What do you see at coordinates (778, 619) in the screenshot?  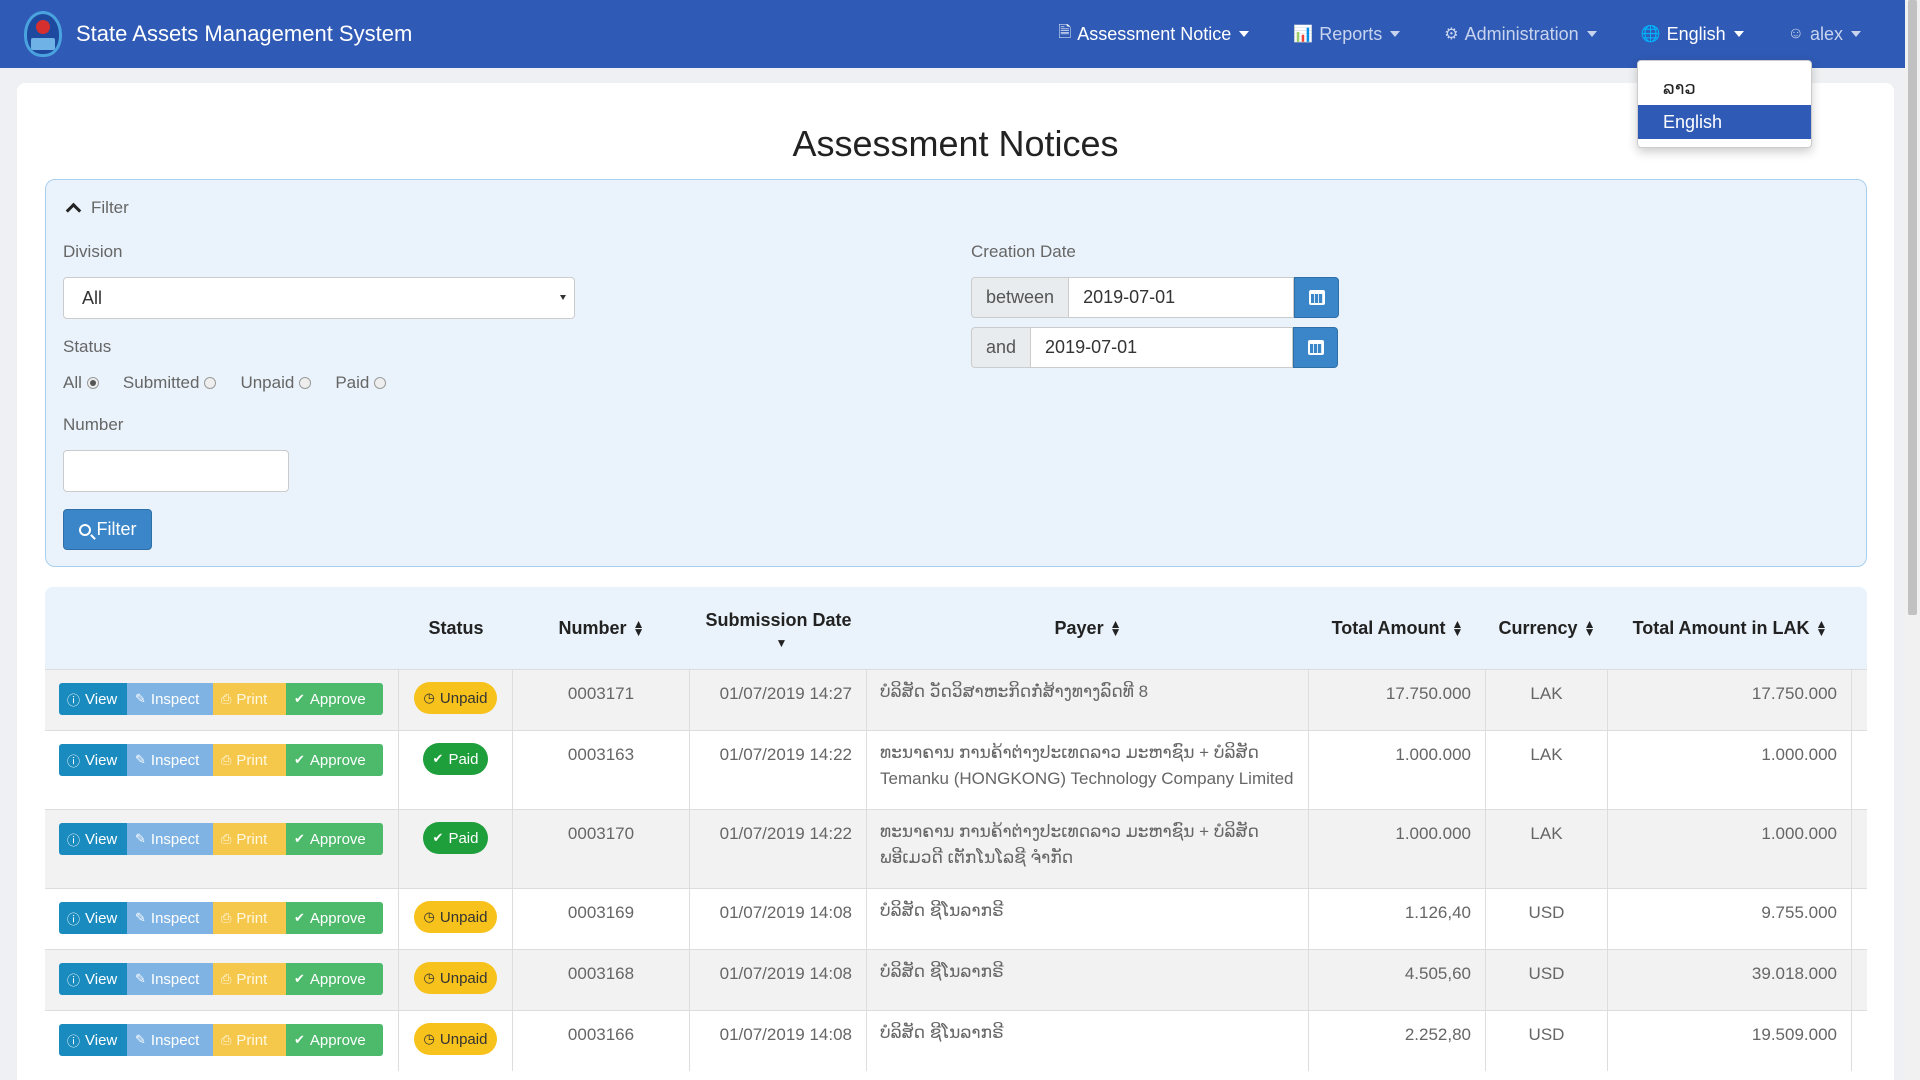 I see `header-submission-date-label: Submission Date` at bounding box center [778, 619].